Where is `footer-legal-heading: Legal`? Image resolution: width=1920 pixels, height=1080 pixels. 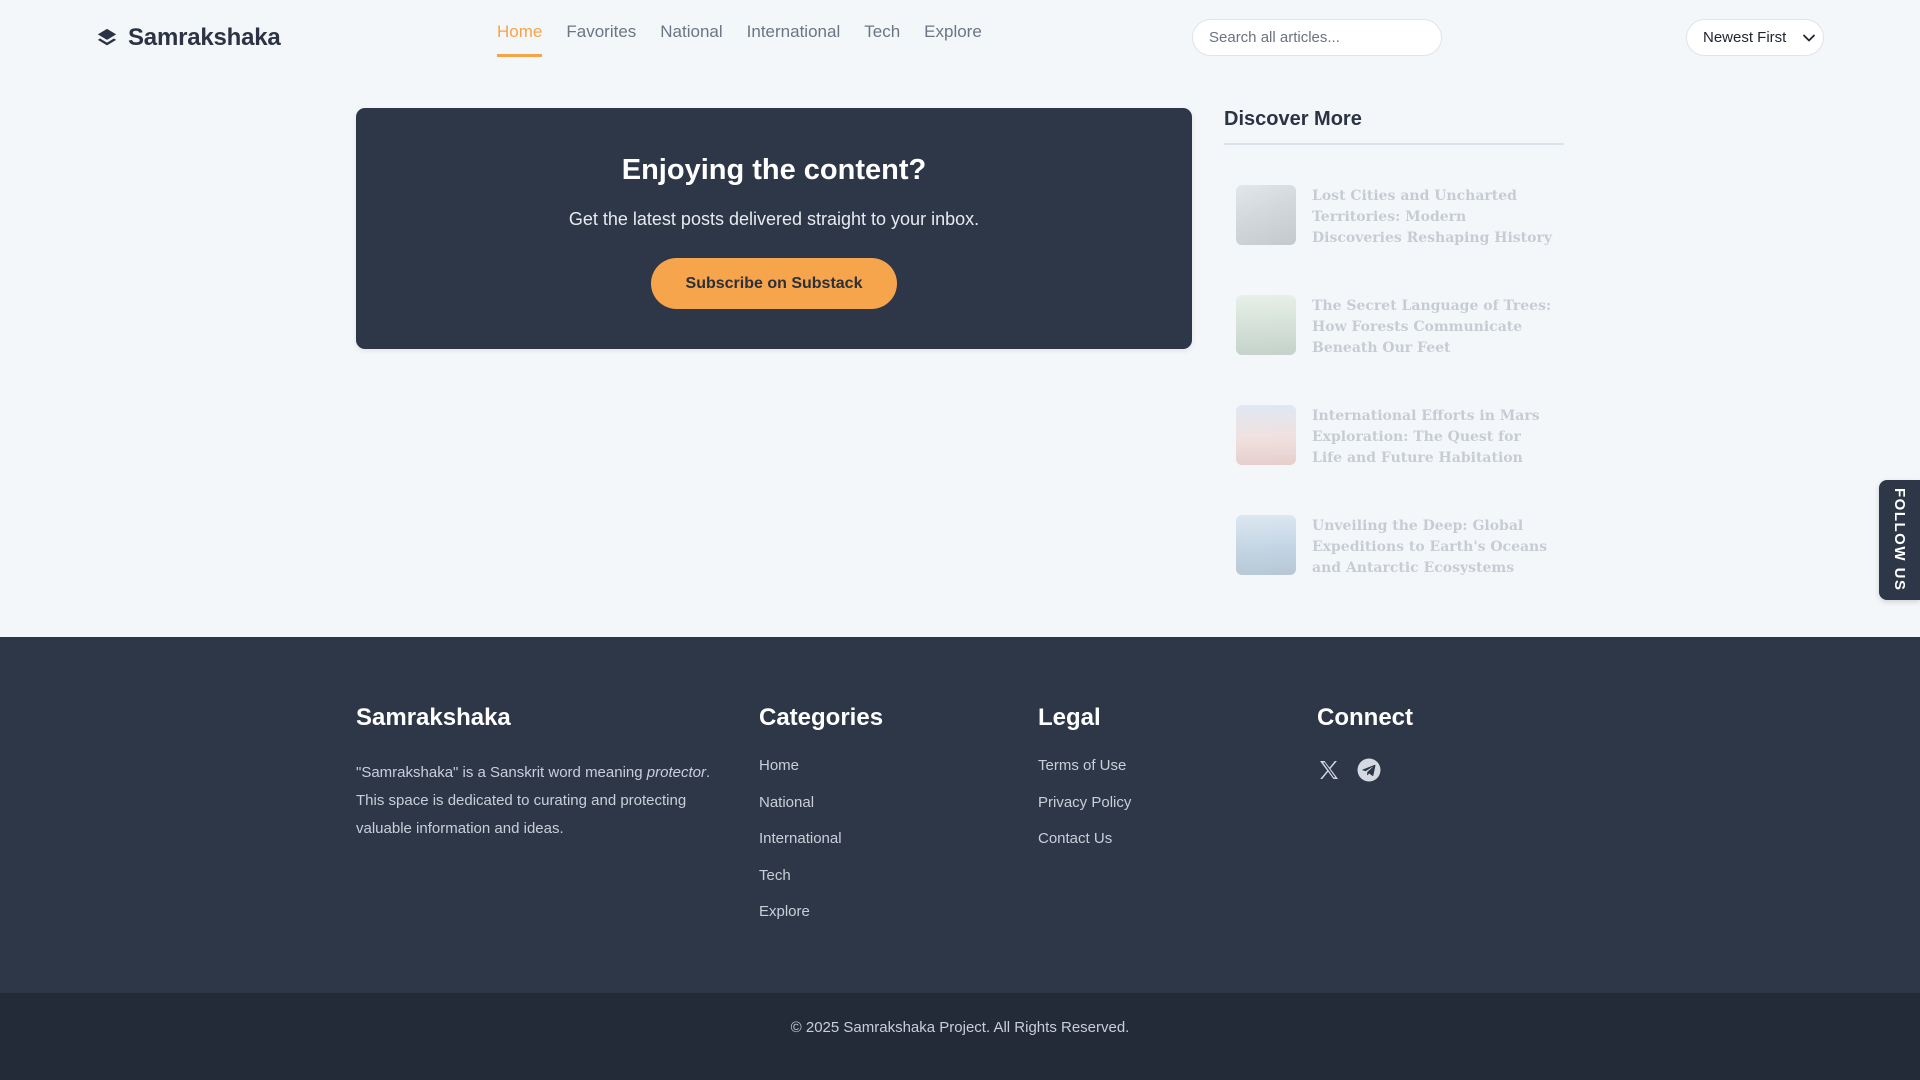
footer-legal-heading: Legal is located at coordinates (1069, 717).